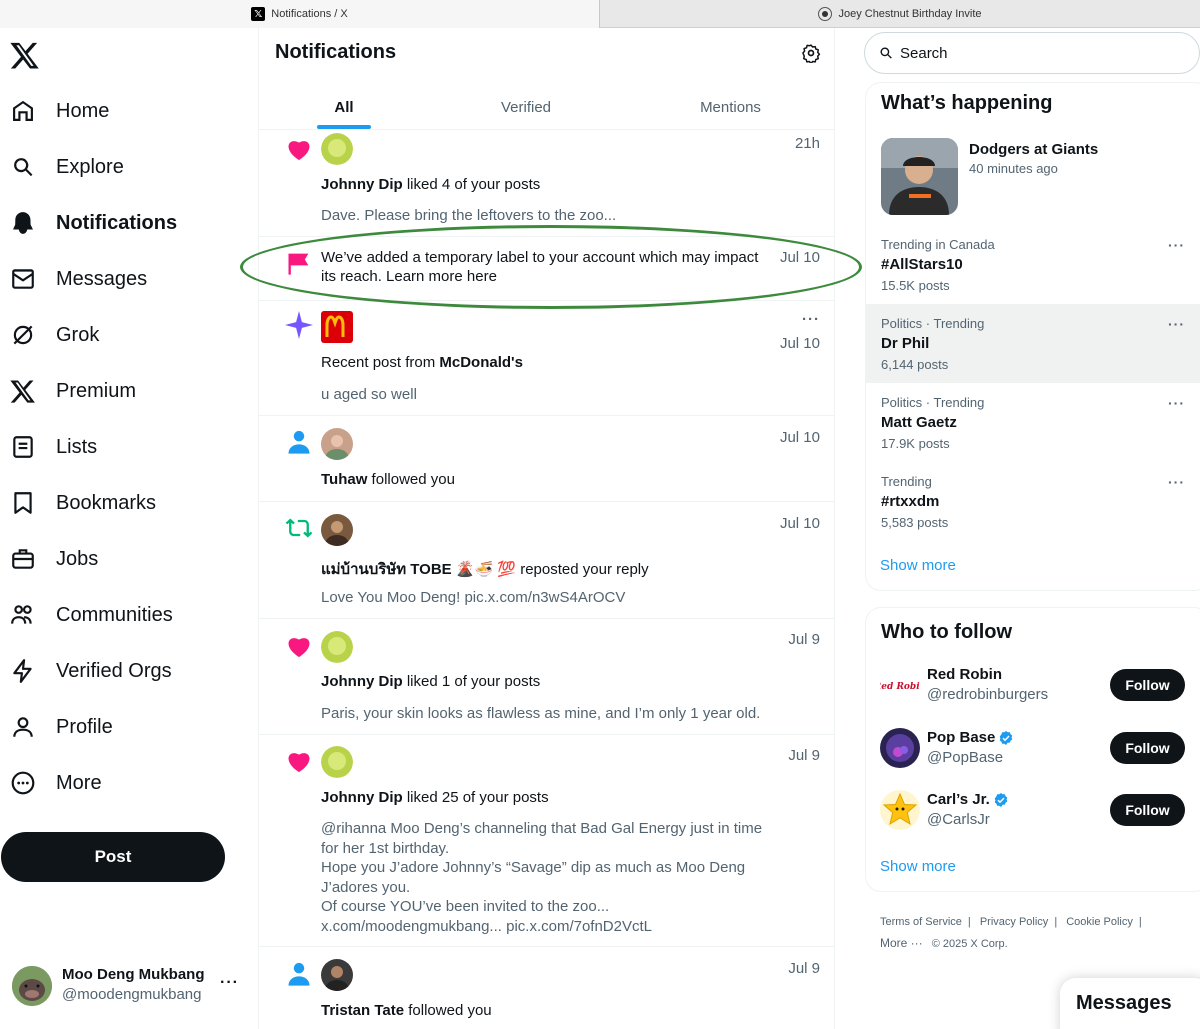  I want to click on actor-name: แม่บ้านบริษัท TOBE 🌋🍜 💯, so click(418, 569).